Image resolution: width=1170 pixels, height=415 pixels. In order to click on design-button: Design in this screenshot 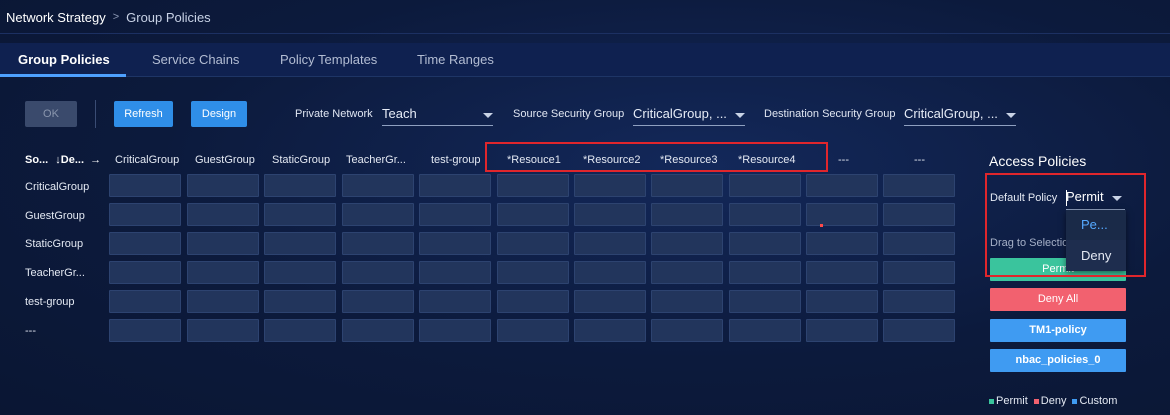, I will do `click(219, 114)`.